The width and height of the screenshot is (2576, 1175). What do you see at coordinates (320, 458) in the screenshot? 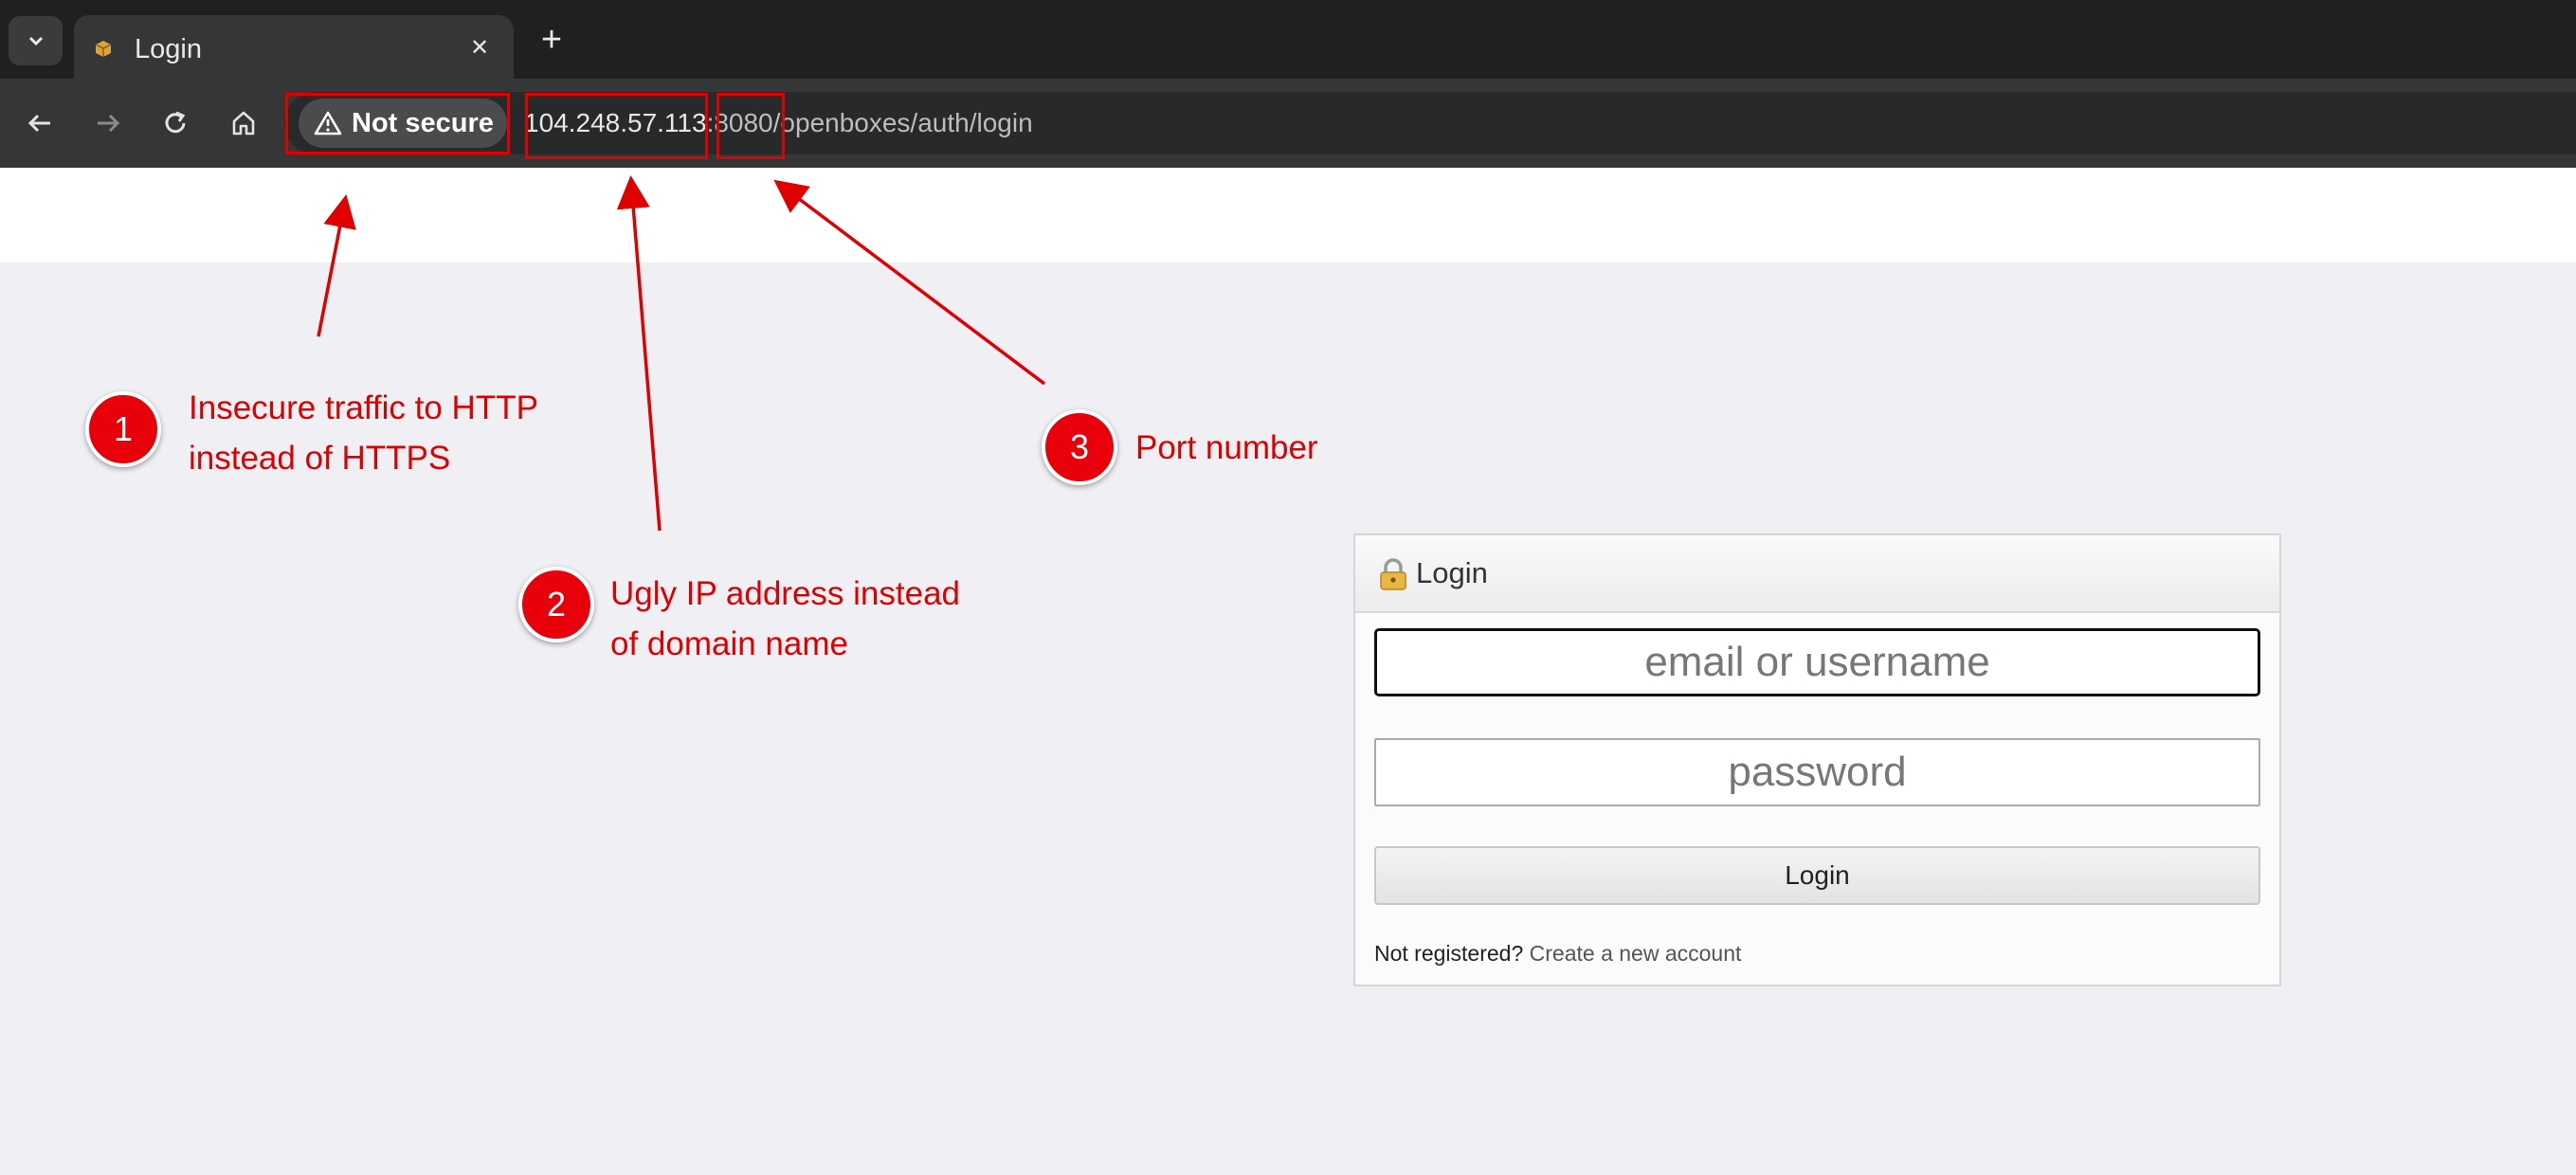
I see `annotation-note-1-line-2: instead of HTTPS` at bounding box center [320, 458].